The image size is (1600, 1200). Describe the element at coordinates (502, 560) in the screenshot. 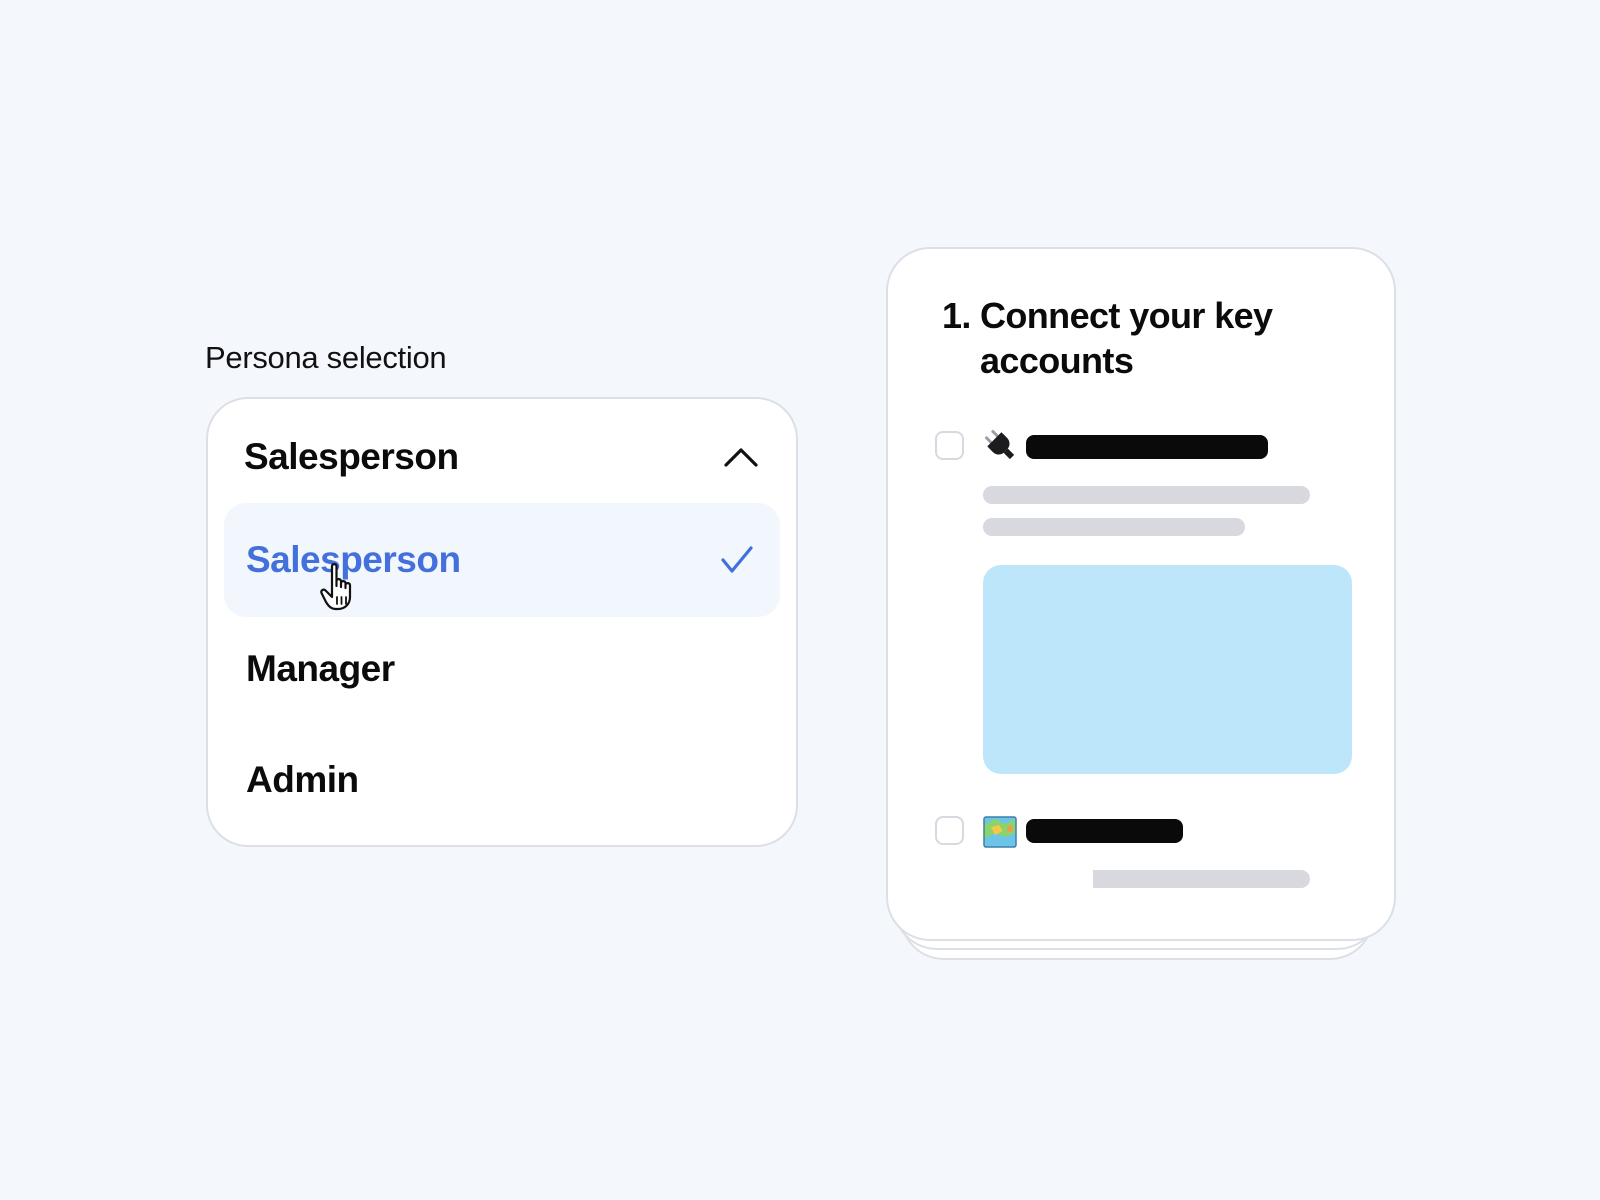

I see `persona-option-salesperson: Salesperson` at that location.